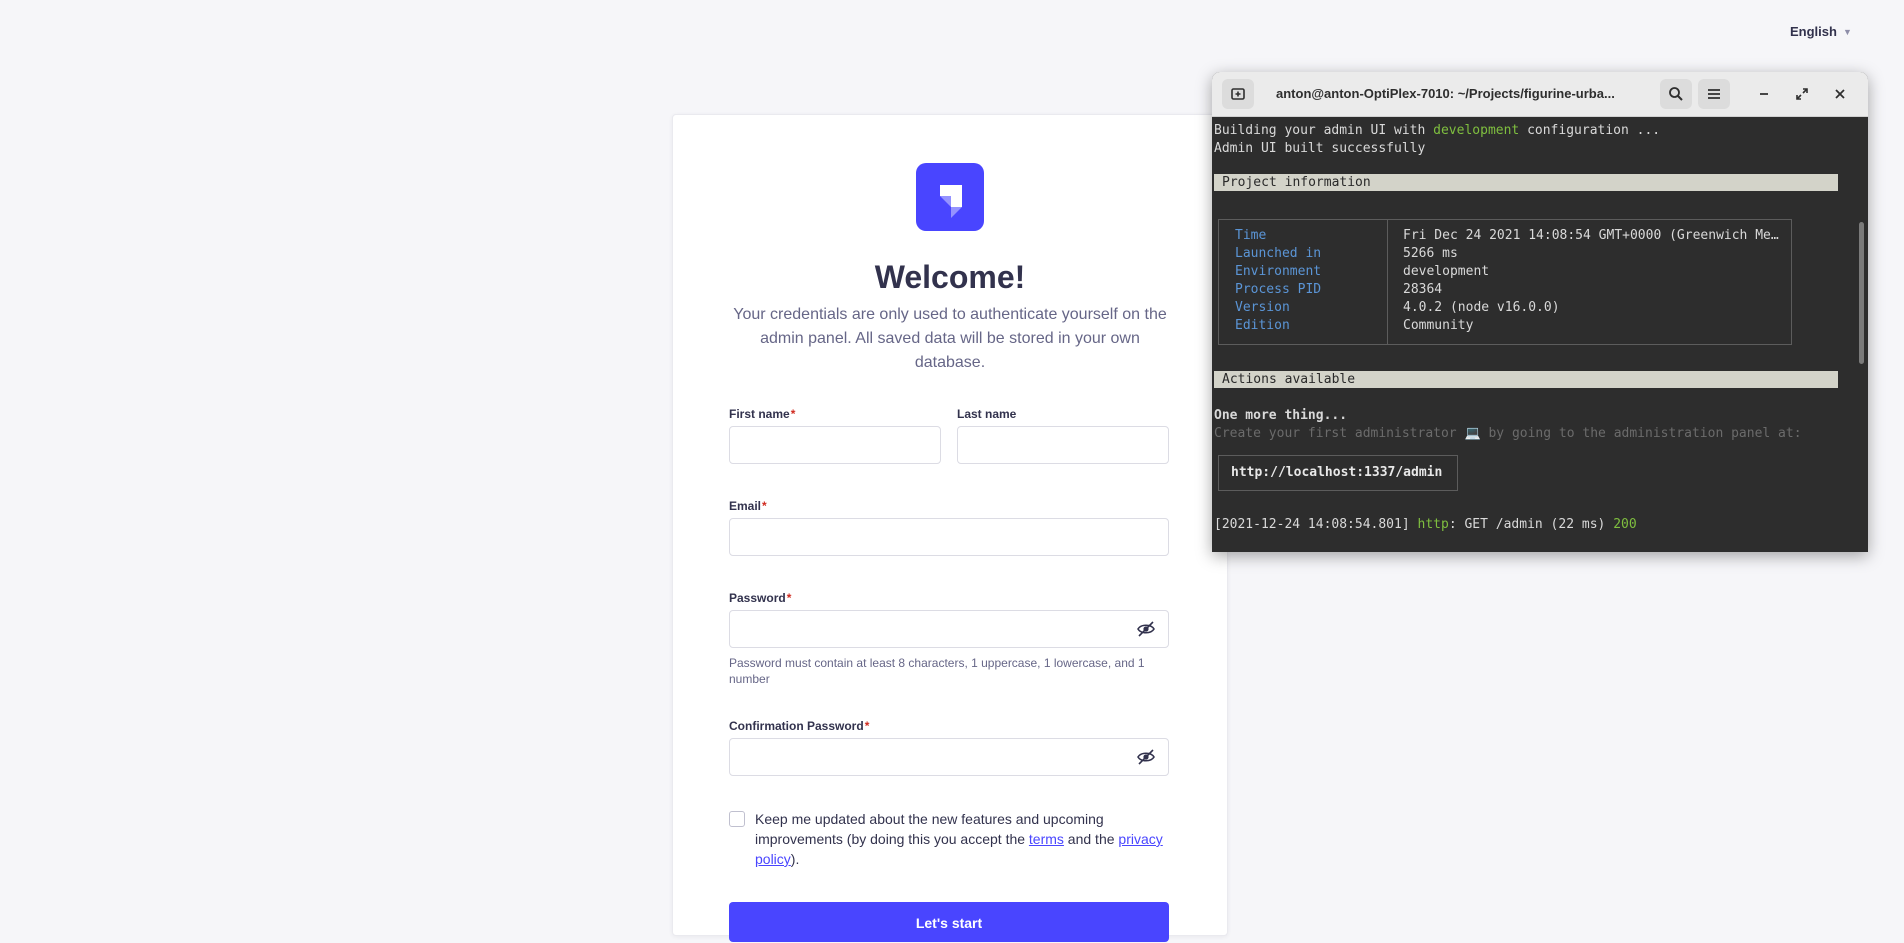  What do you see at coordinates (835, 445) in the screenshot?
I see `first-name-input` at bounding box center [835, 445].